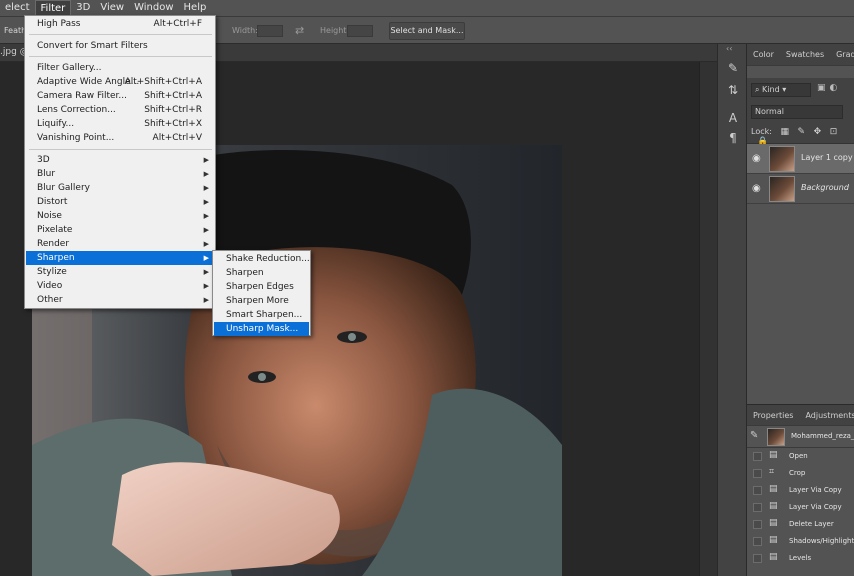  What do you see at coordinates (120, 82) in the screenshot?
I see `menu-item-adaptive-wide-angle: Adaptive Wide Angle... Alt+Shift+Ctrl+A` at bounding box center [120, 82].